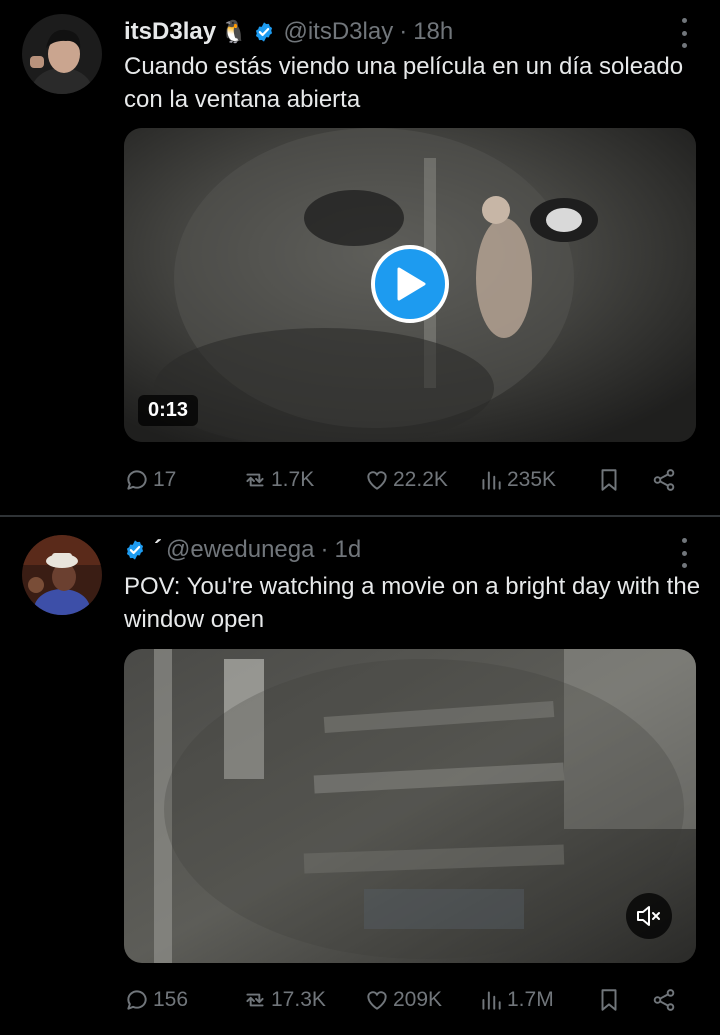 This screenshot has height=1035, width=720. What do you see at coordinates (165, 479) in the screenshot?
I see `reply-count: 17` at bounding box center [165, 479].